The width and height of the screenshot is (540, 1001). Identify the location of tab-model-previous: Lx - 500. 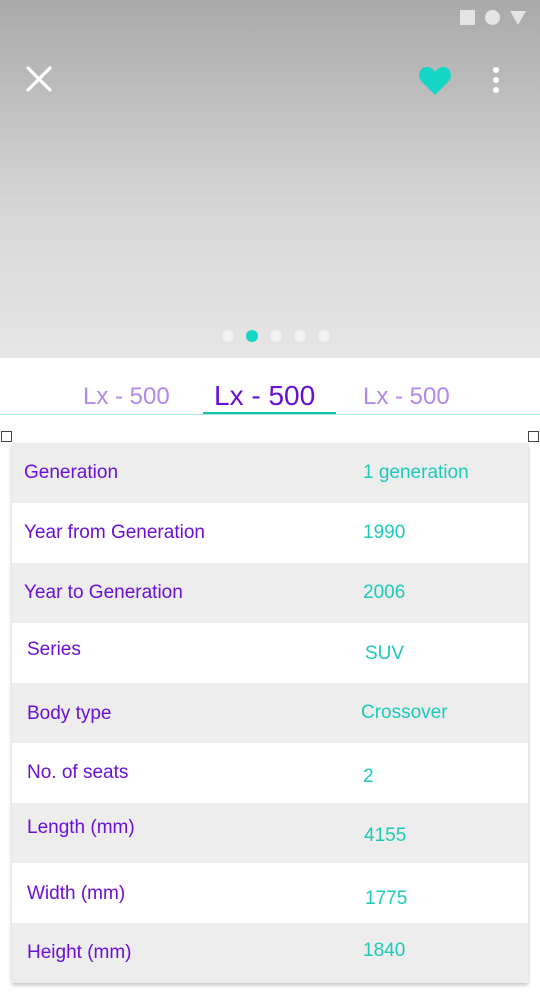
(126, 397).